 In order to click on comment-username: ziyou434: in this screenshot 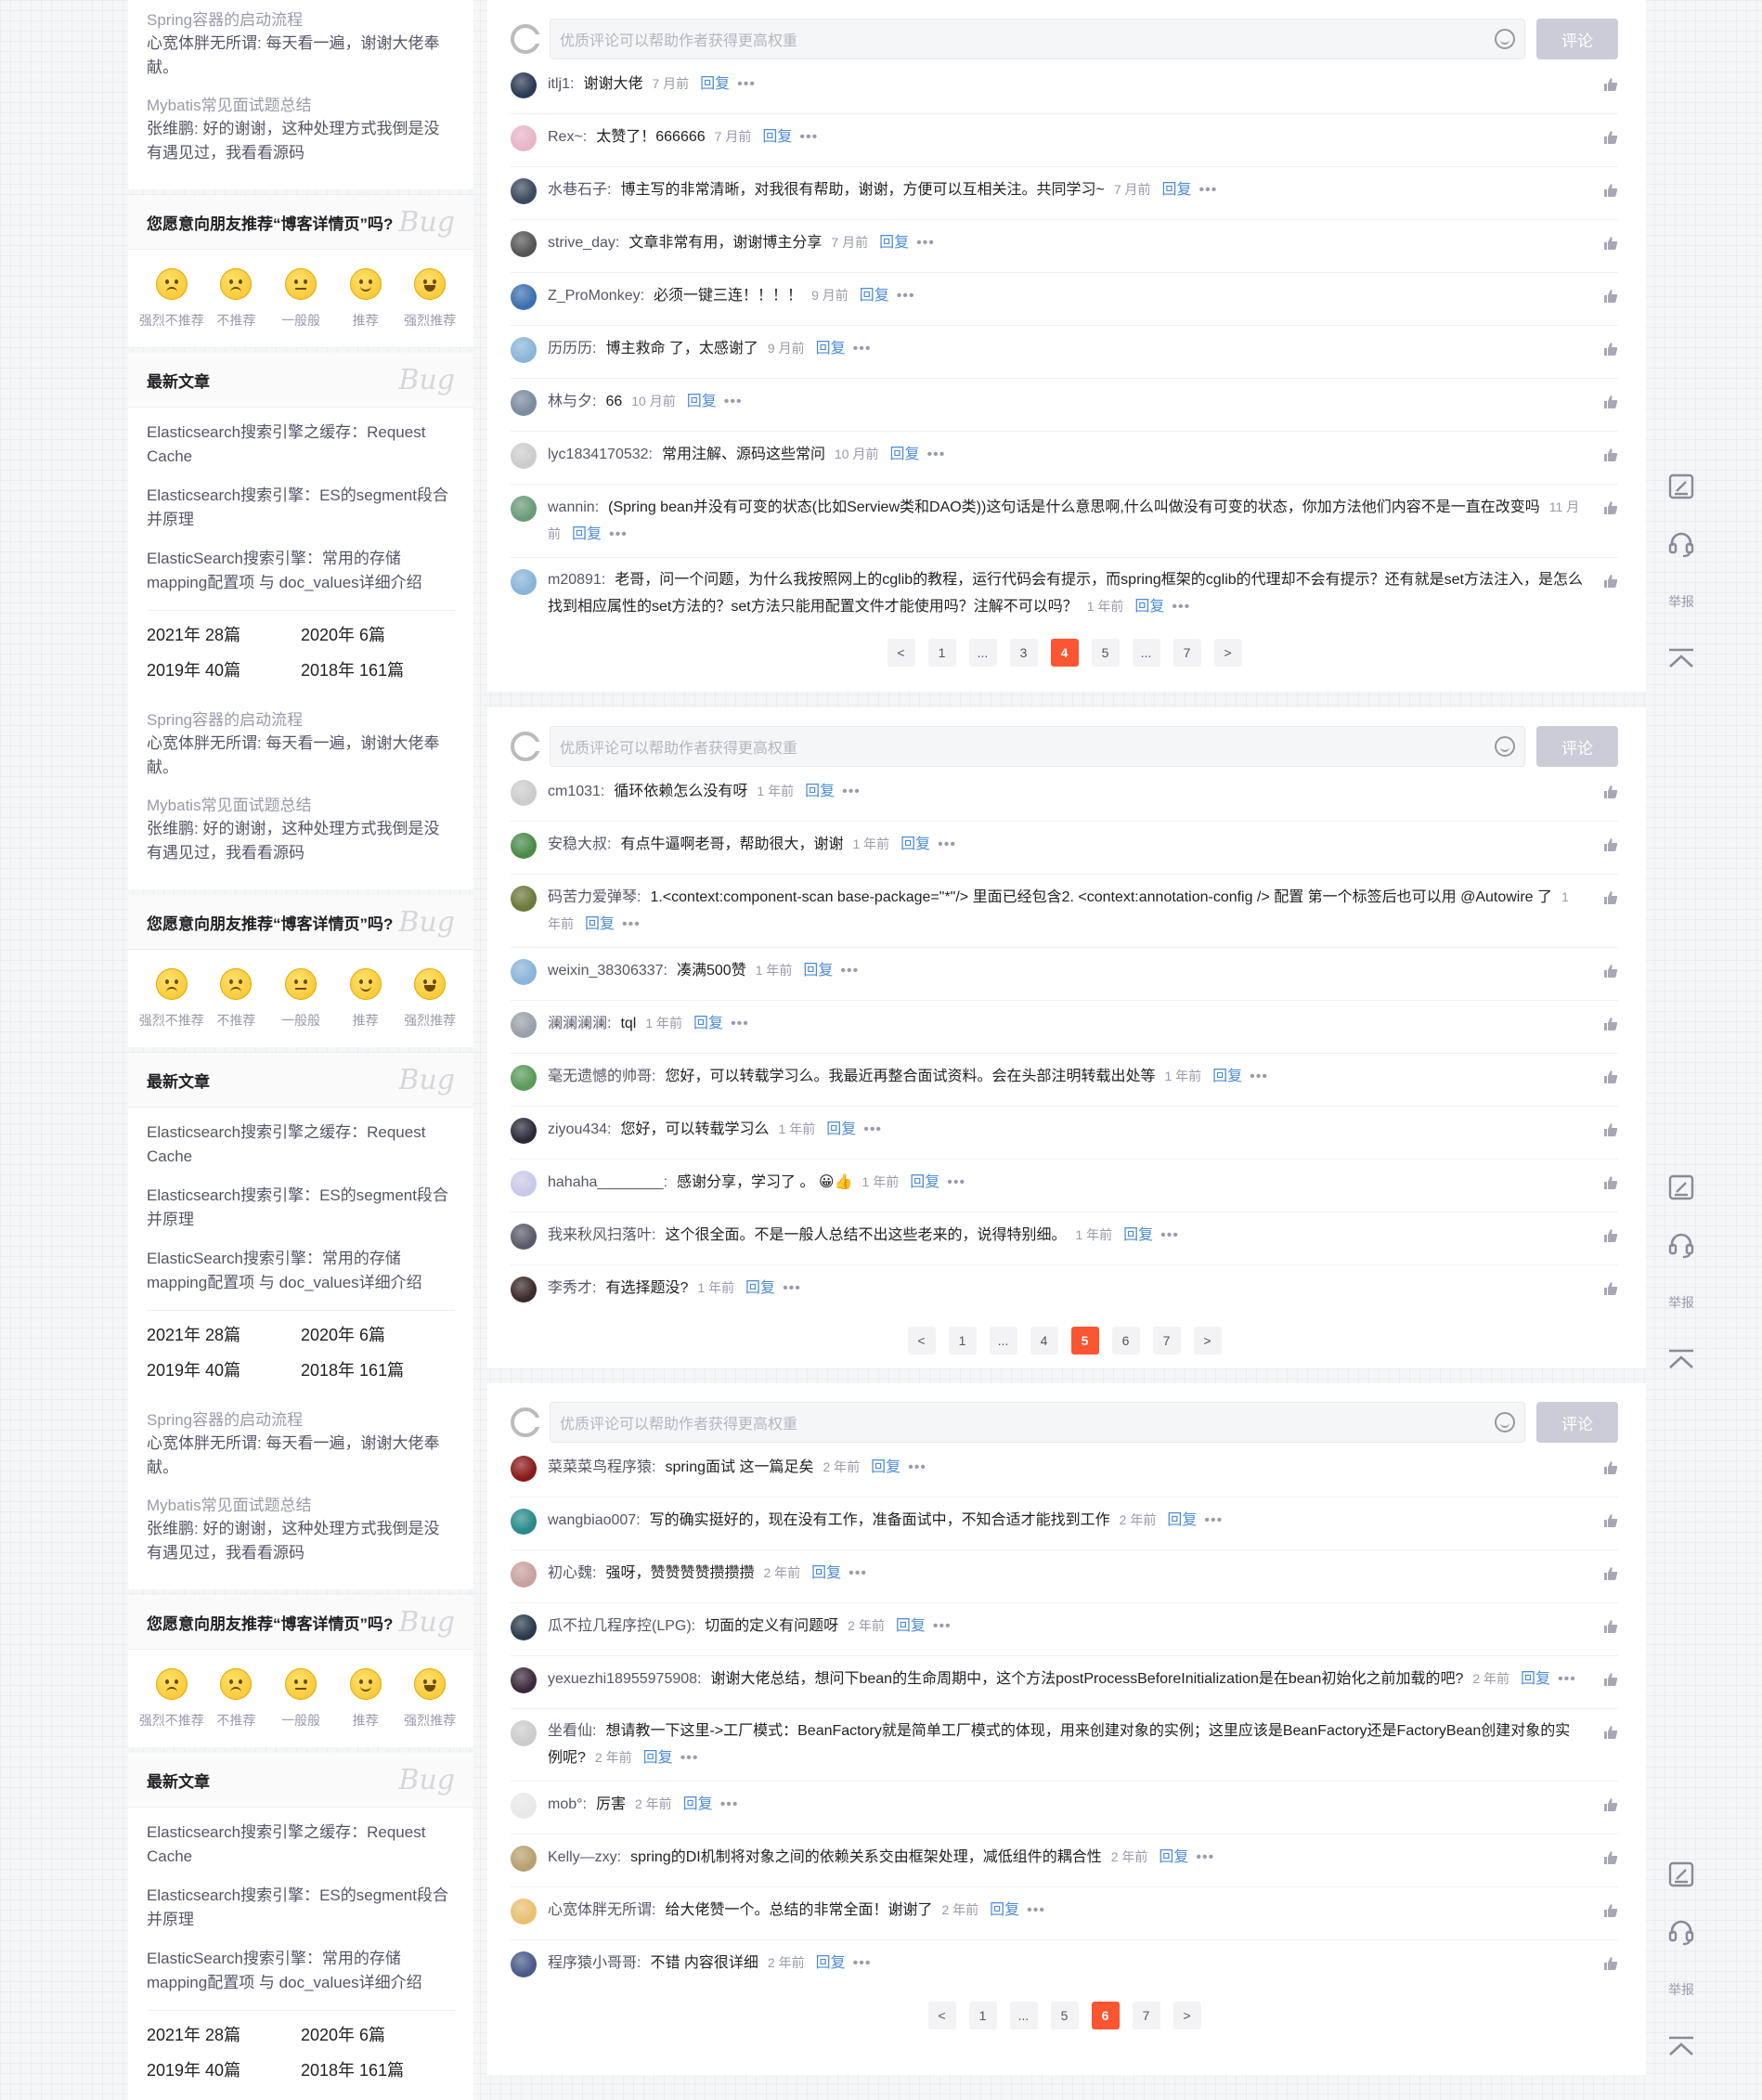, I will do `click(580, 1129)`.